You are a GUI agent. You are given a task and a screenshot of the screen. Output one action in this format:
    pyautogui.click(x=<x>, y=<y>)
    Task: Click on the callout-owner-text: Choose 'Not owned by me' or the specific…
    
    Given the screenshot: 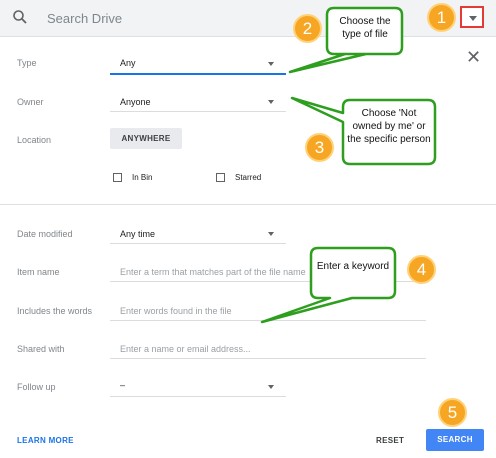 What is the action you would take?
    pyautogui.click(x=389, y=126)
    